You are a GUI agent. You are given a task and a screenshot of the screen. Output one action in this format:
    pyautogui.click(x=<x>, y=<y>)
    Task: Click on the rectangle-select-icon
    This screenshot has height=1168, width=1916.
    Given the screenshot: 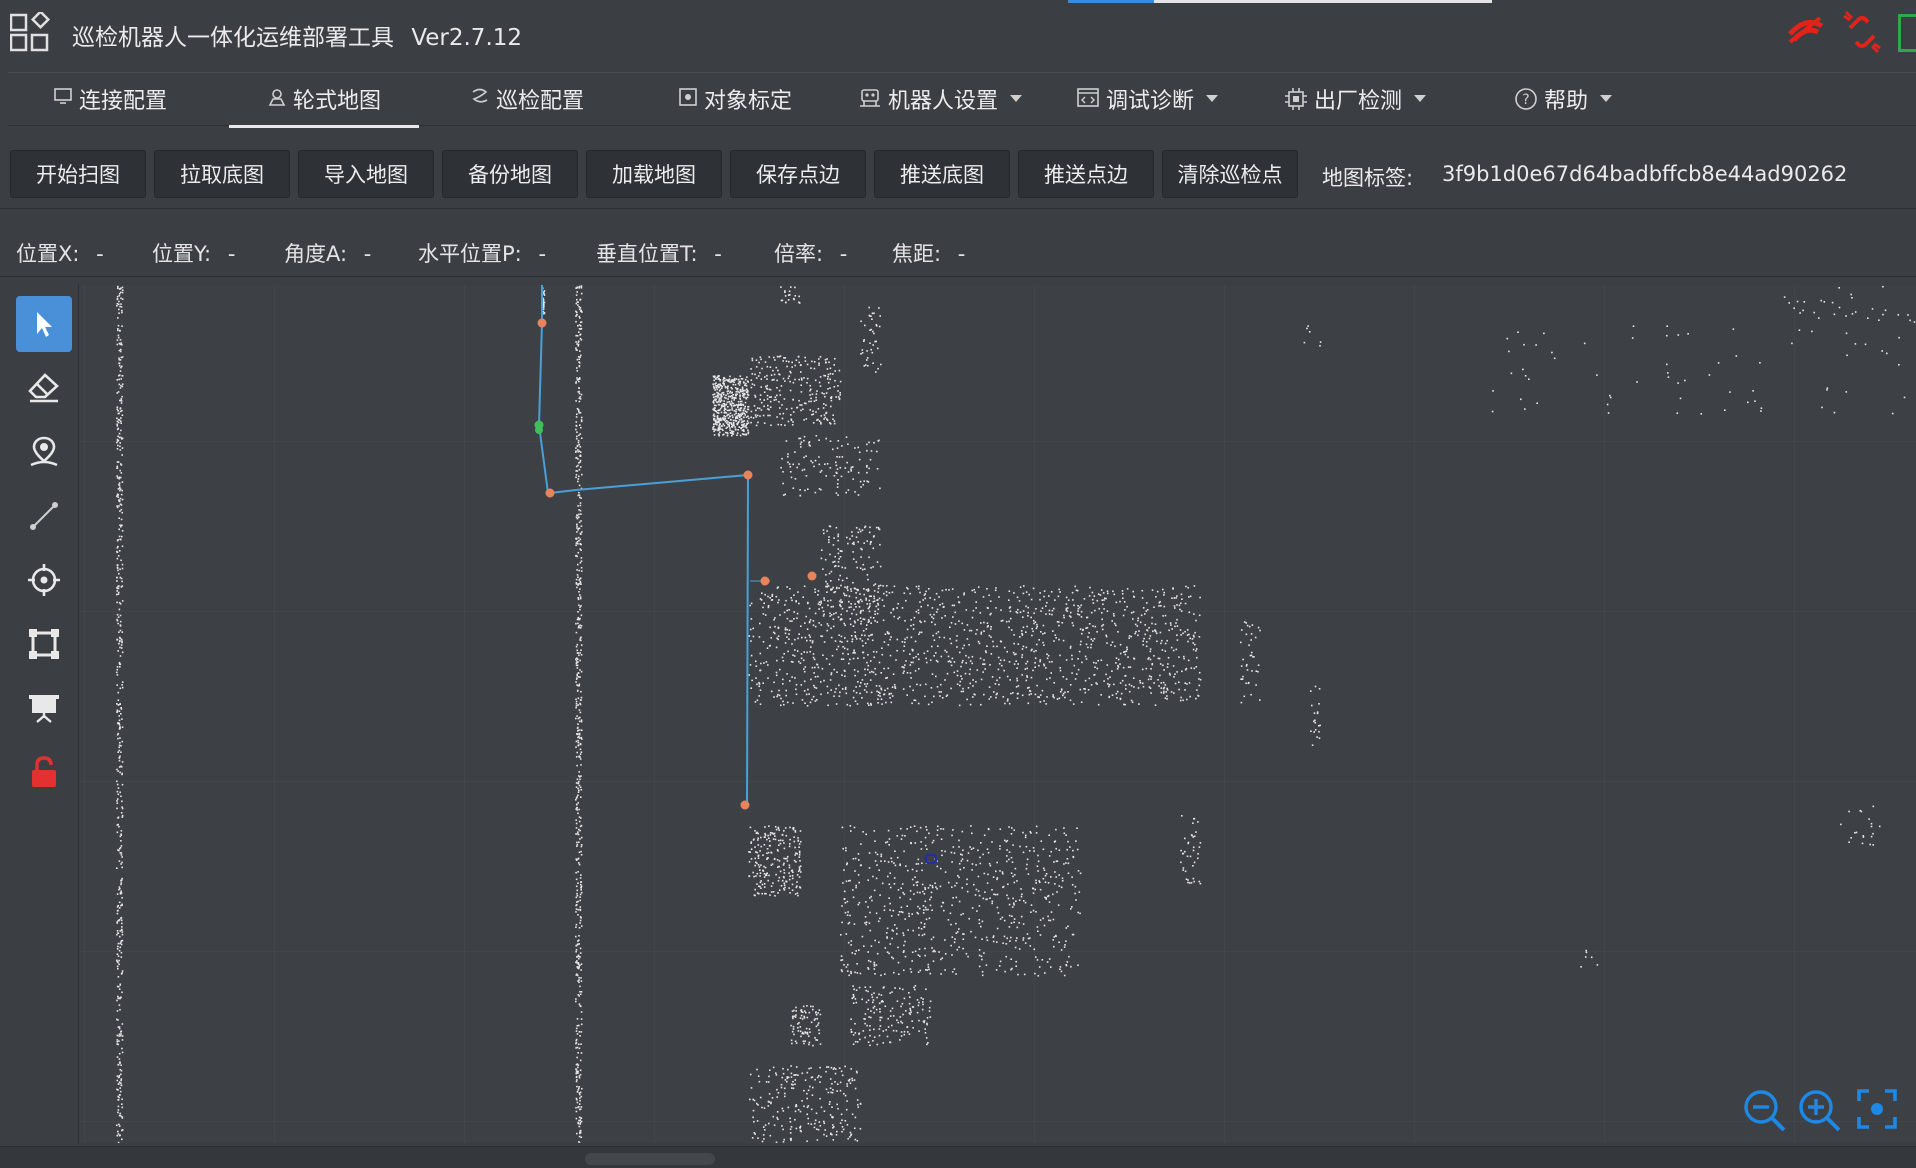 What is the action you would take?
    pyautogui.click(x=44, y=644)
    